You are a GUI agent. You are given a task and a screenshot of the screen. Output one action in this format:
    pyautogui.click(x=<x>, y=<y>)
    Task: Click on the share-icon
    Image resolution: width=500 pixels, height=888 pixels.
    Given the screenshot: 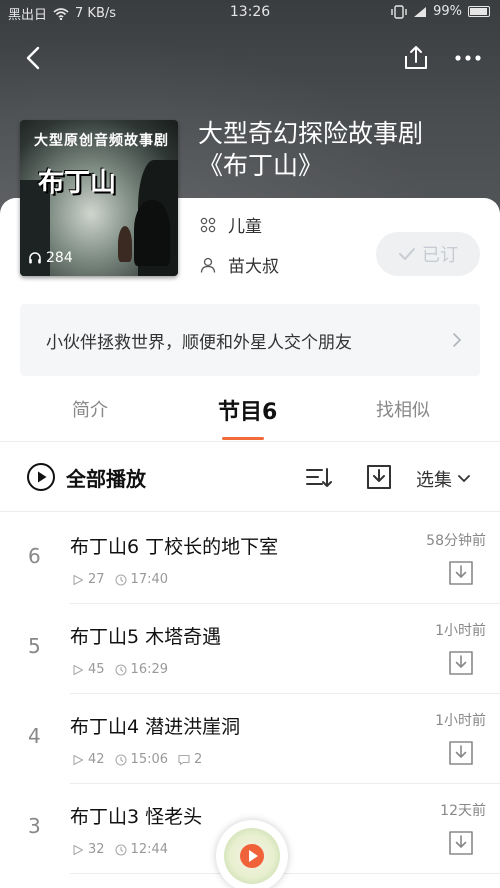 What is the action you would take?
    pyautogui.click(x=416, y=58)
    